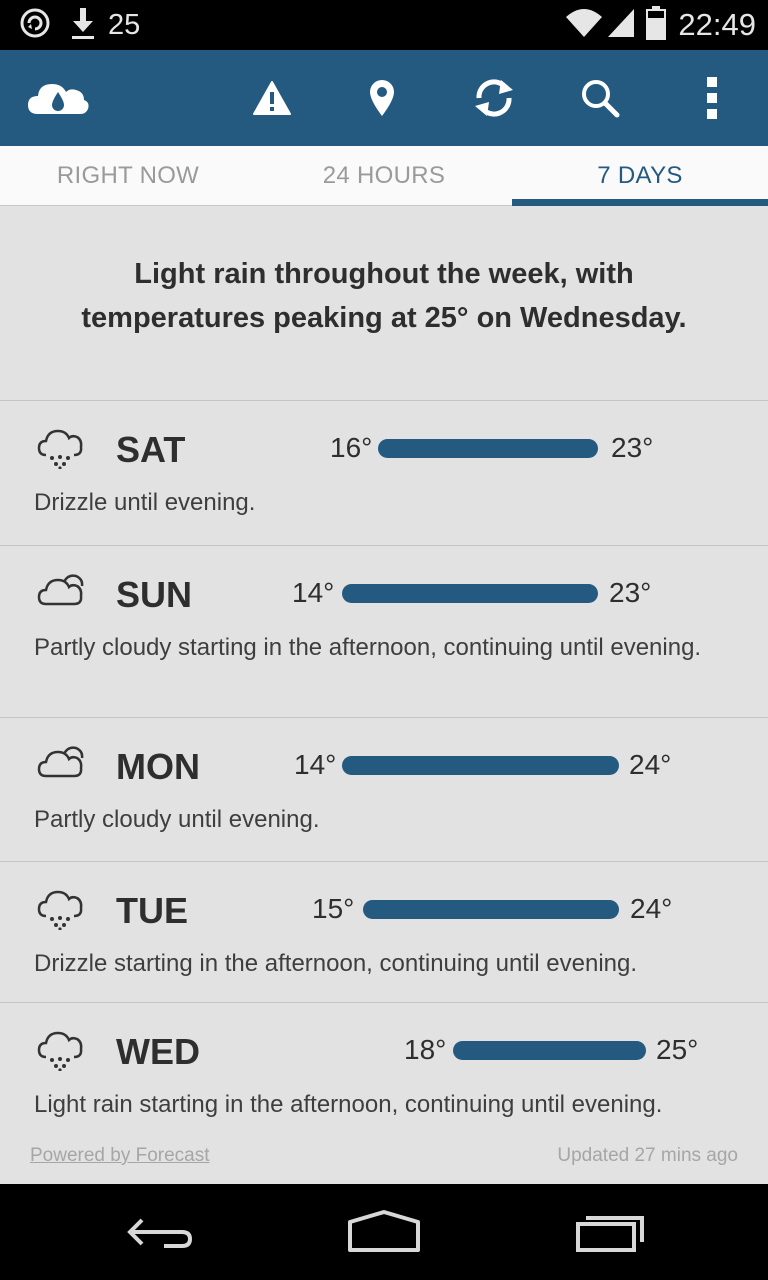  I want to click on day-name: MON, so click(158, 766).